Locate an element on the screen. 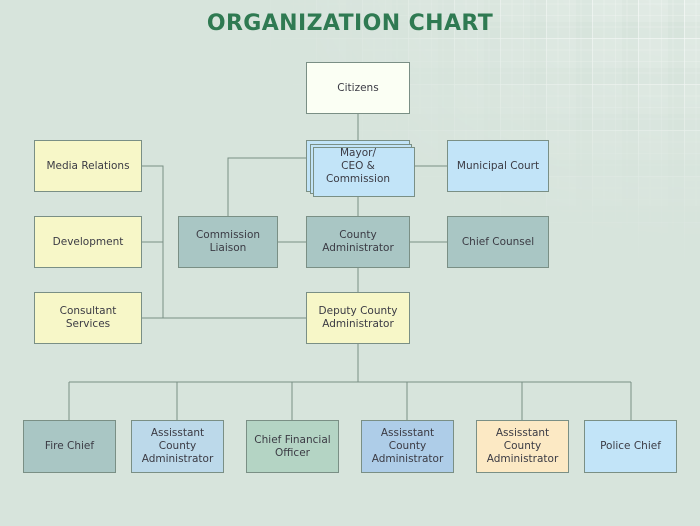 Image resolution: width=700 pixels, height=526 pixels. org-node-media: Media Relations is located at coordinates (88, 166).